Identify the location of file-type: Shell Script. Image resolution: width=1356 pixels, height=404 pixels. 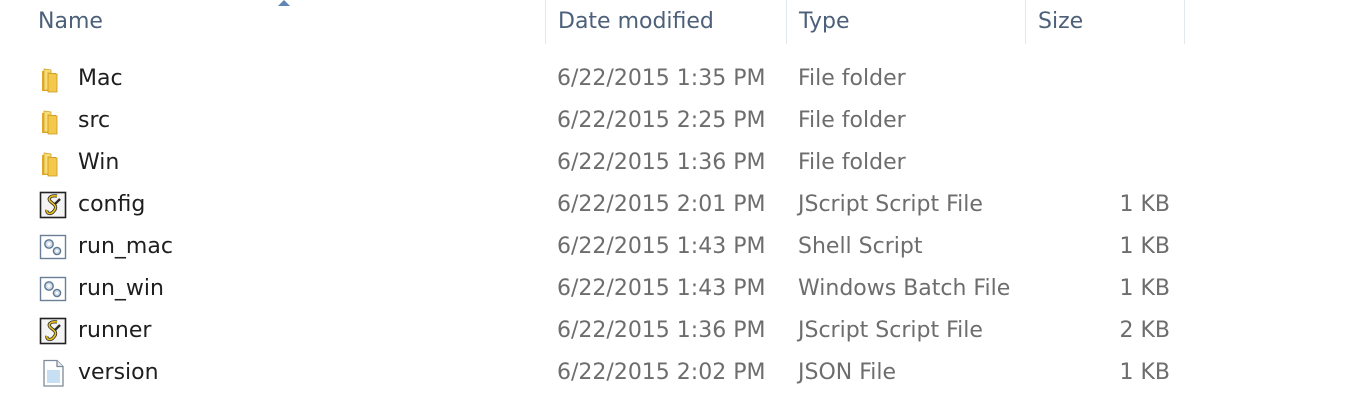
(860, 246).